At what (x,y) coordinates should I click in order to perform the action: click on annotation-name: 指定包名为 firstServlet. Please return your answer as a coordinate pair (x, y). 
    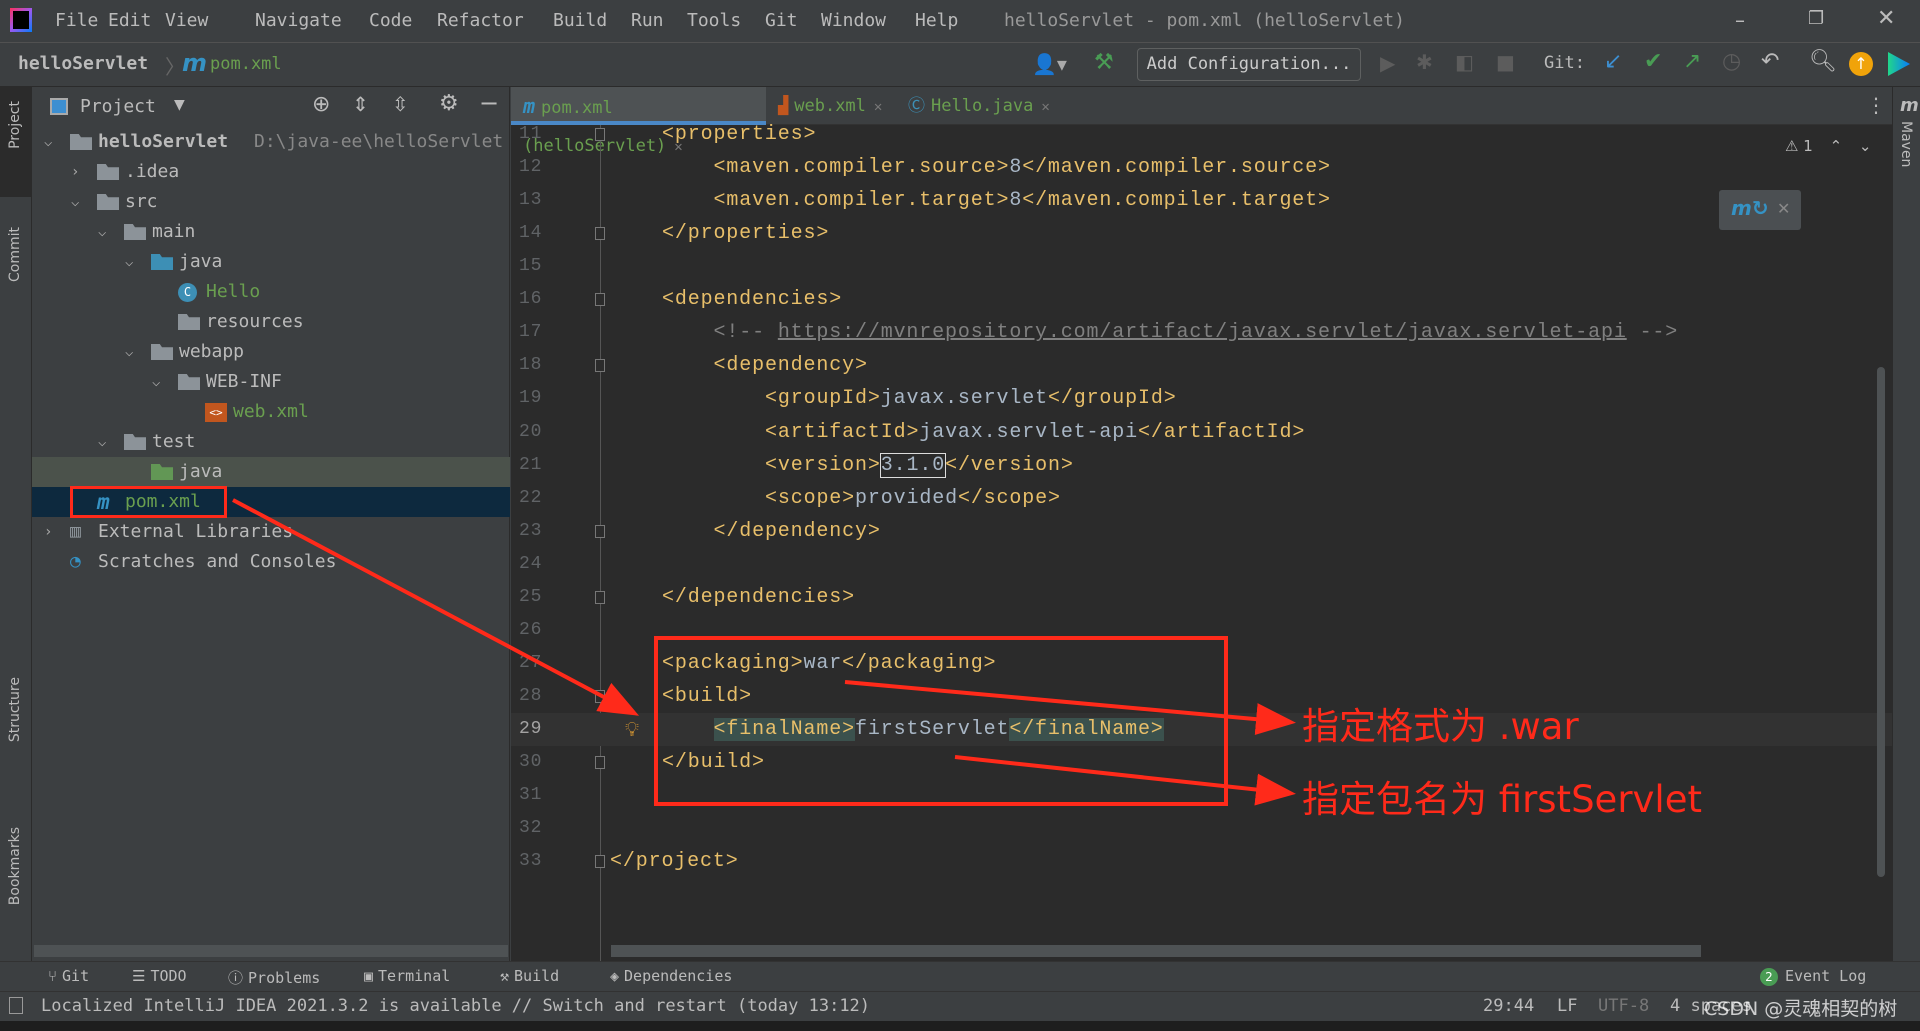
    Looking at the image, I should click on (1502, 799).